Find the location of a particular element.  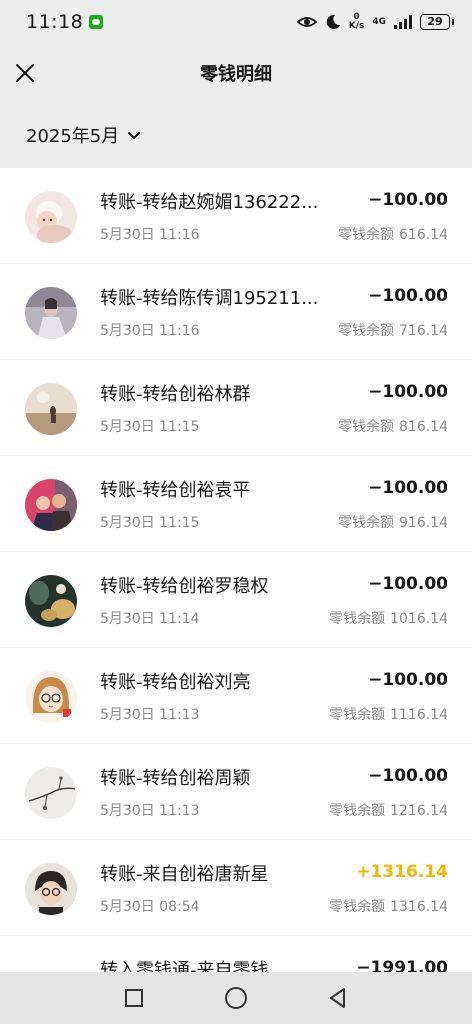

transaction-title: 转账-转给创裕刘亮 is located at coordinates (175, 682).